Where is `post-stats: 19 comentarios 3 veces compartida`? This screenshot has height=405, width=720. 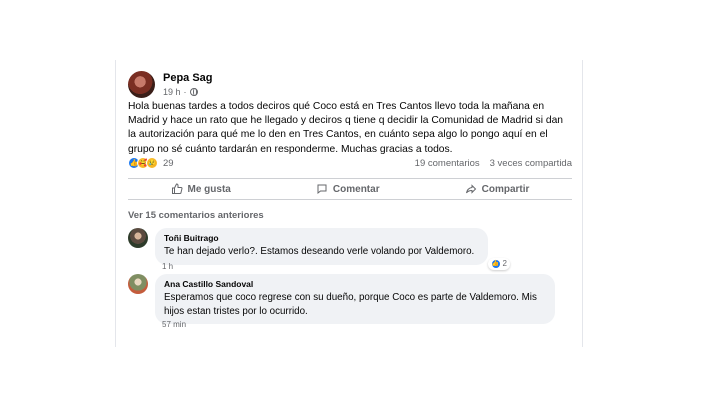 post-stats: 19 comentarios 3 veces compartida is located at coordinates (493, 163).